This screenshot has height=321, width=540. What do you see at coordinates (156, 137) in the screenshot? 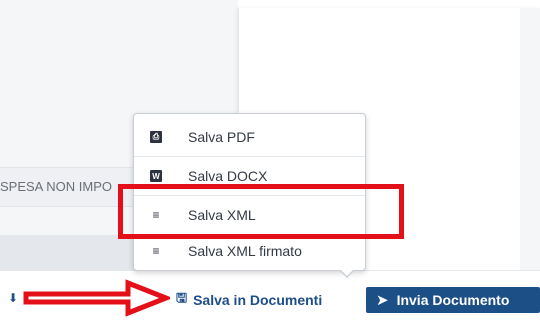
I see `pdf-icon: ⎙` at bounding box center [156, 137].